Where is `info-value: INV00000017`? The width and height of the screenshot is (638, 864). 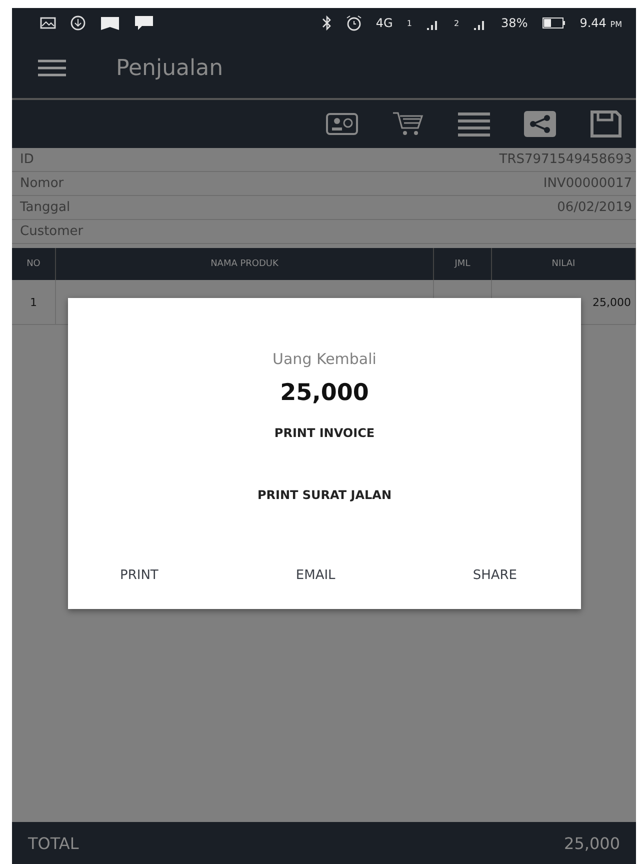 info-value: INV00000017 is located at coordinates (587, 183).